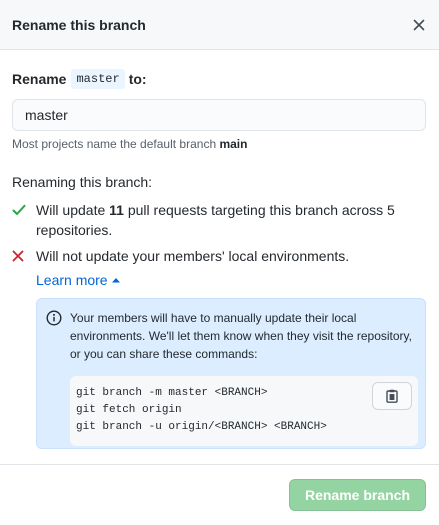  I want to click on effects-title: Renaming this branch:, so click(82, 182).